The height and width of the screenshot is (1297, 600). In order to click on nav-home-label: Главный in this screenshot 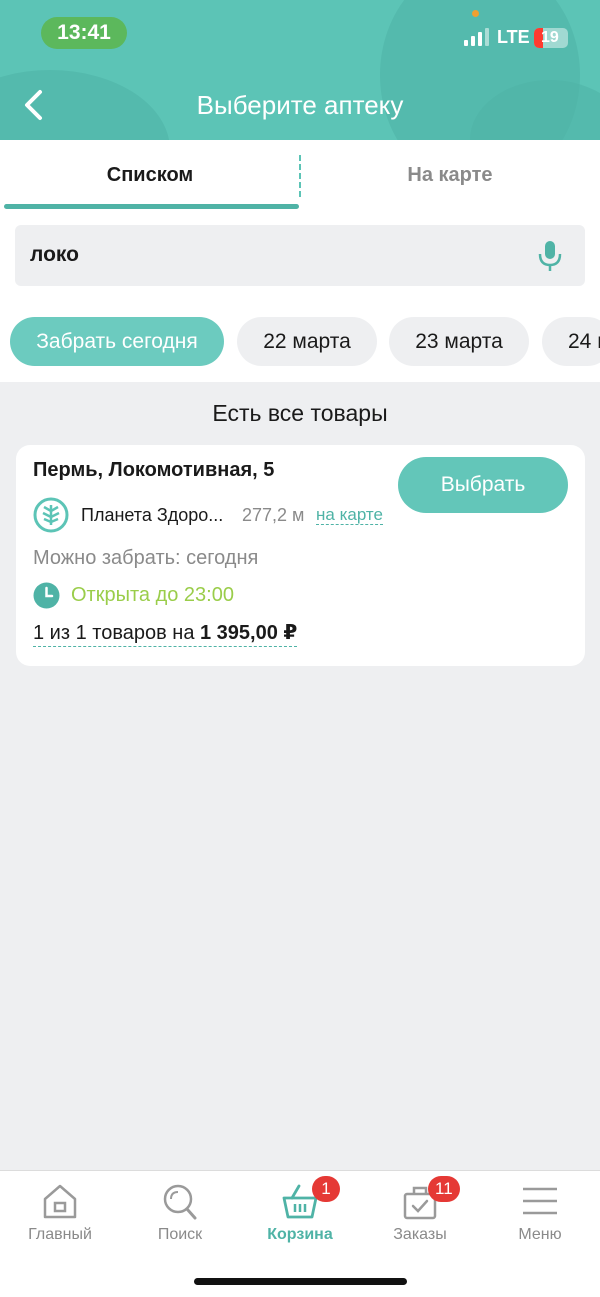, I will do `click(60, 1234)`.